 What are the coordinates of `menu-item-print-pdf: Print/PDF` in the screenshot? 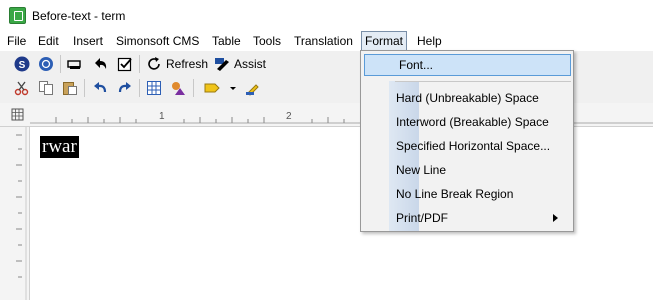 It's located at (467, 218).